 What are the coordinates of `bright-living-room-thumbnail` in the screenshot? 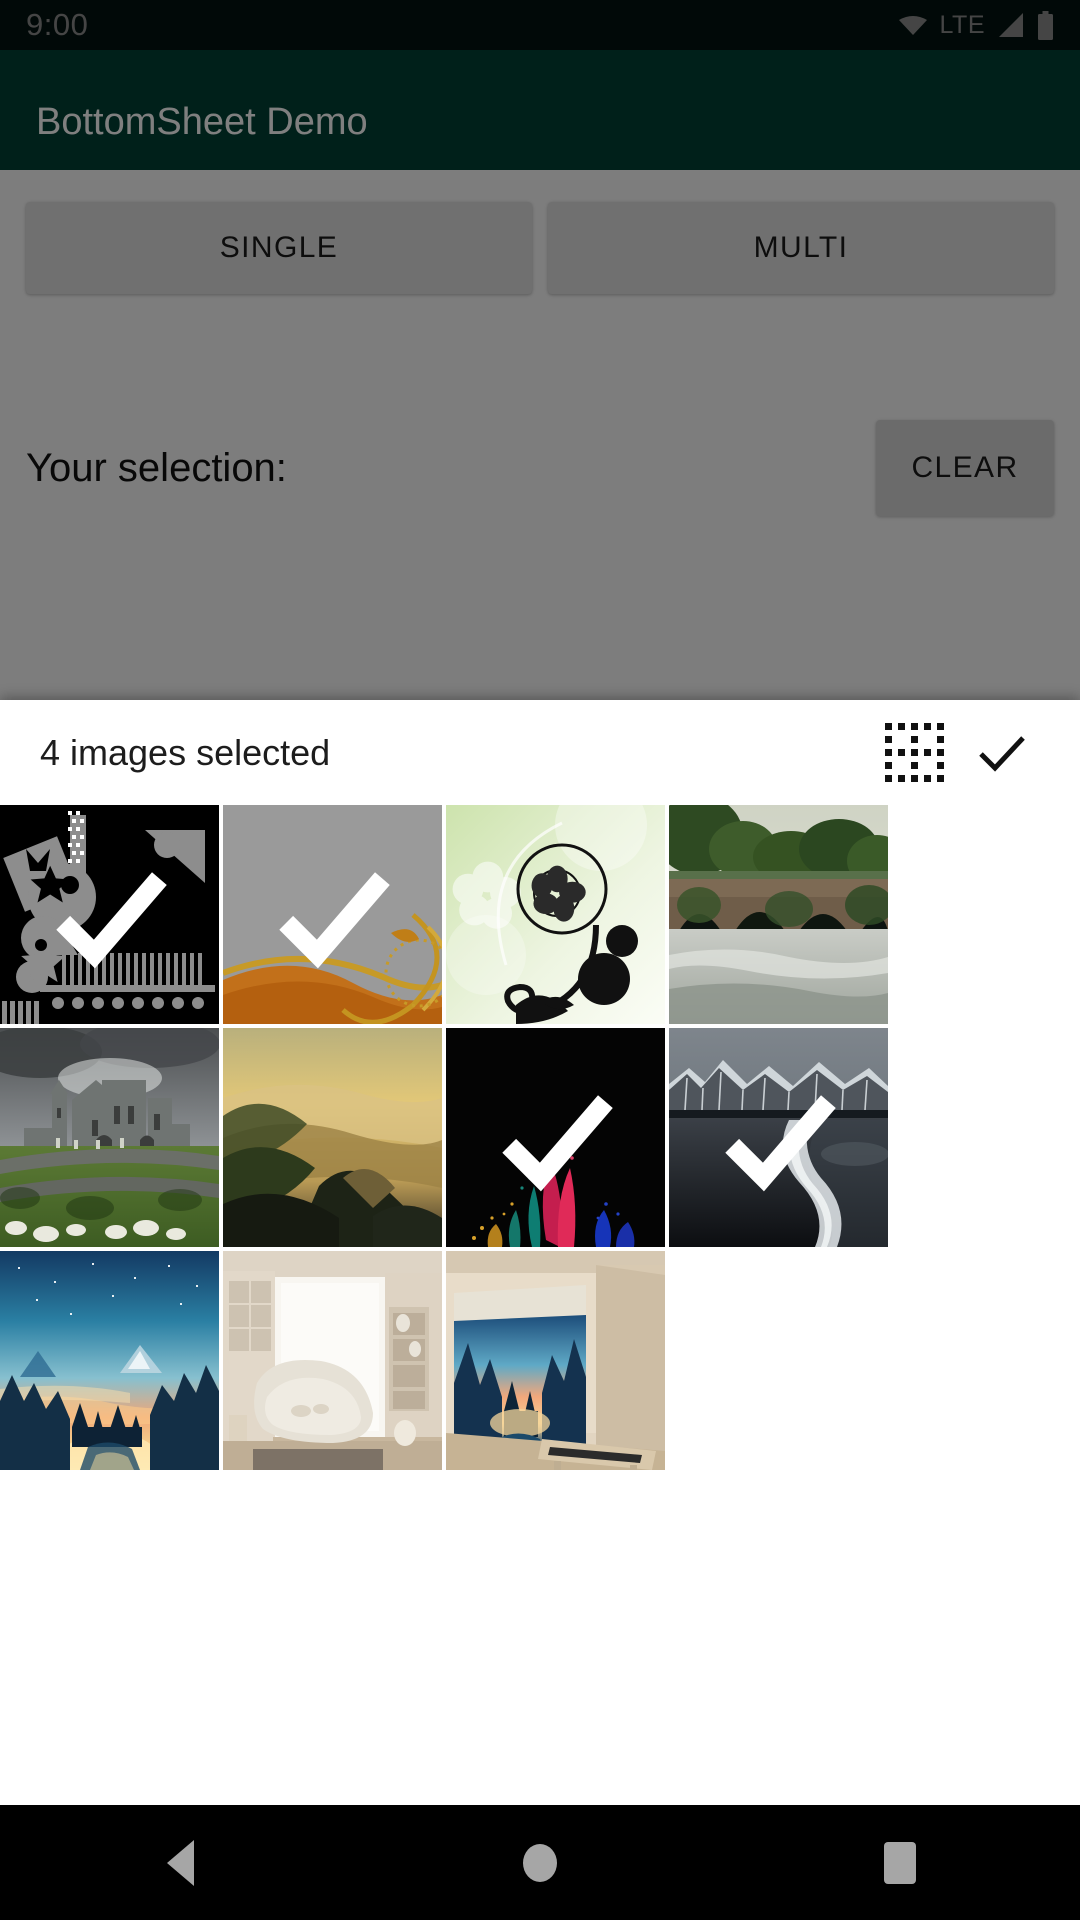 It's located at (332, 1360).